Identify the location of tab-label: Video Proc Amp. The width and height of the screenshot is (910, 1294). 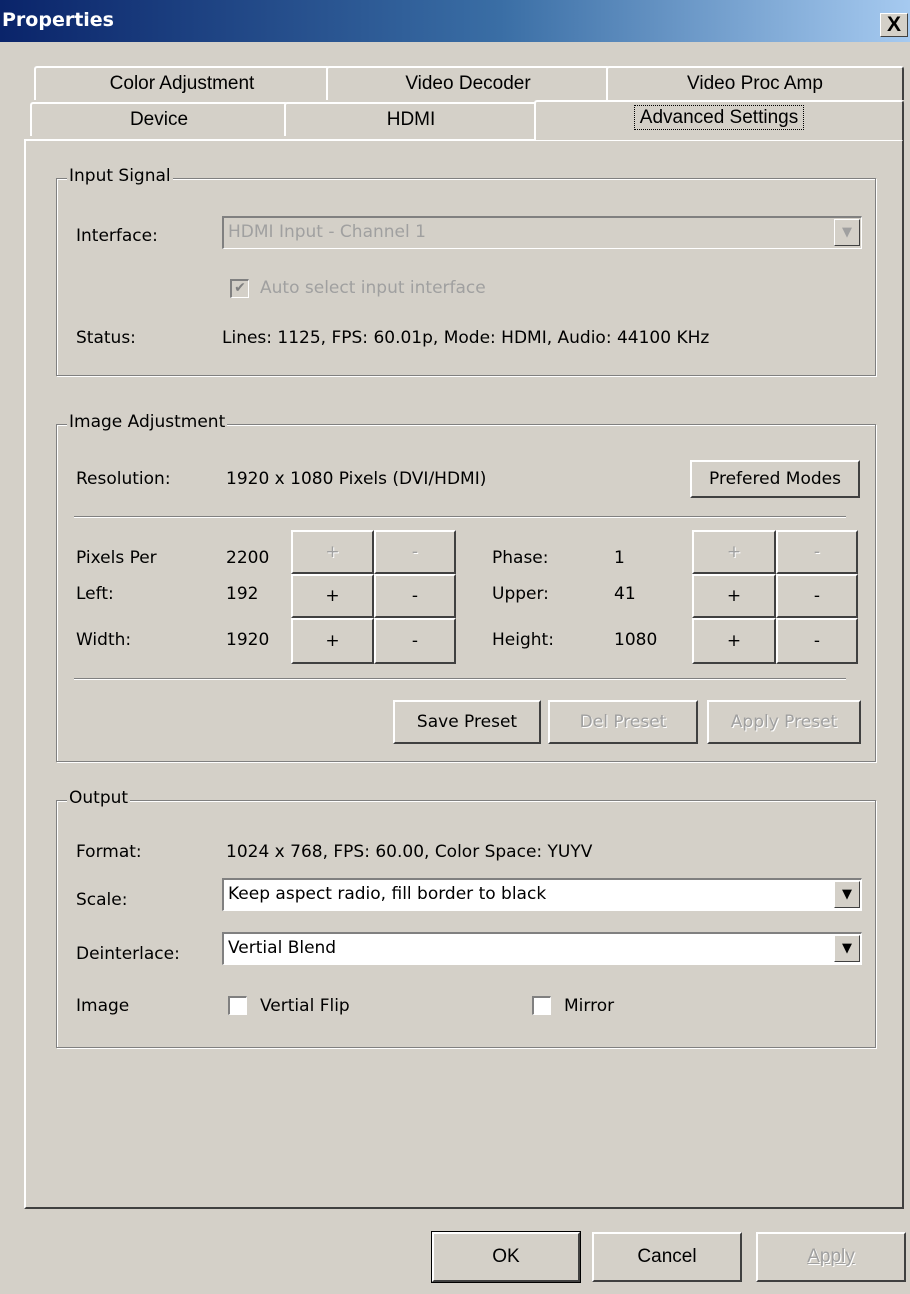
(755, 83).